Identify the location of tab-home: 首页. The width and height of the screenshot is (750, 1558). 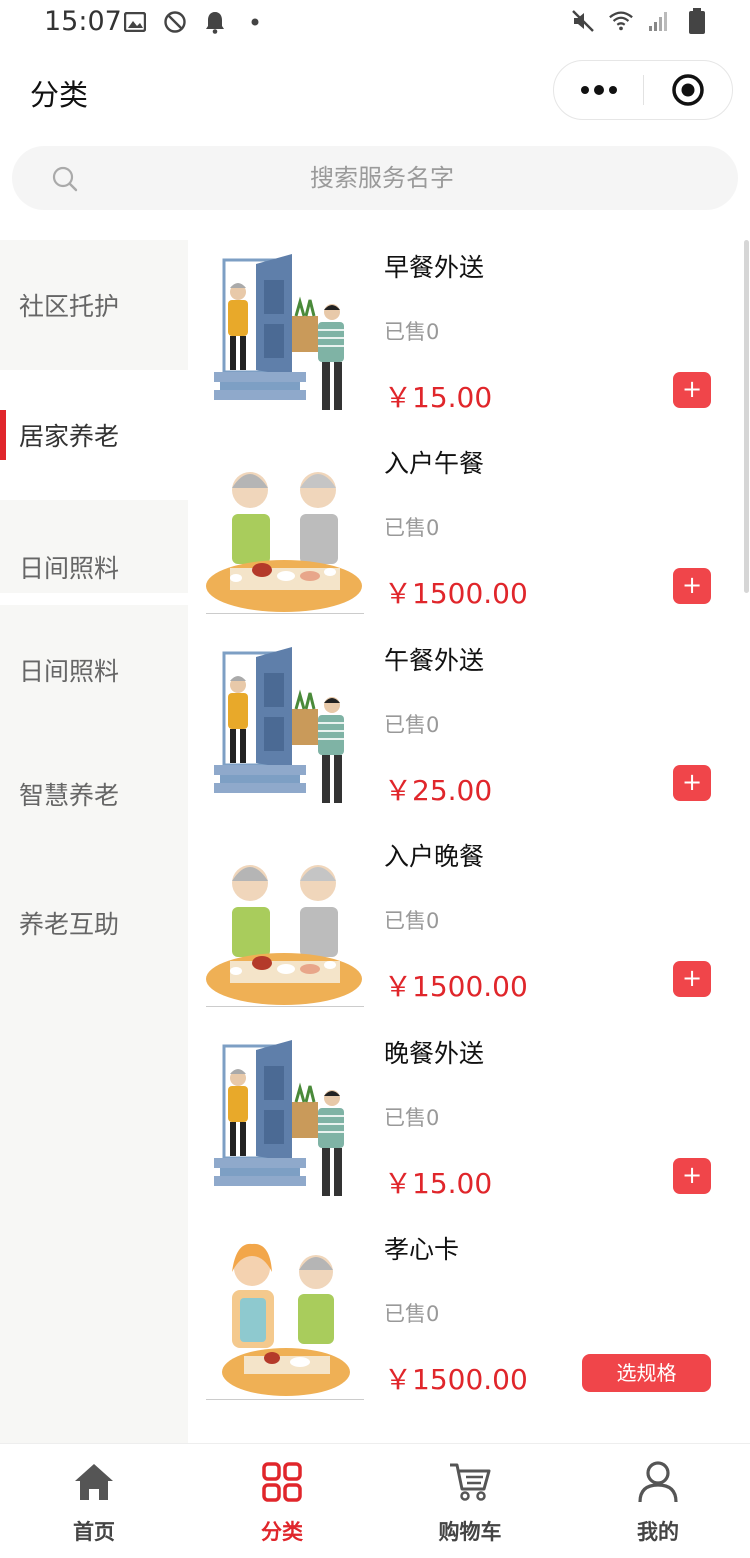
(94, 1501).